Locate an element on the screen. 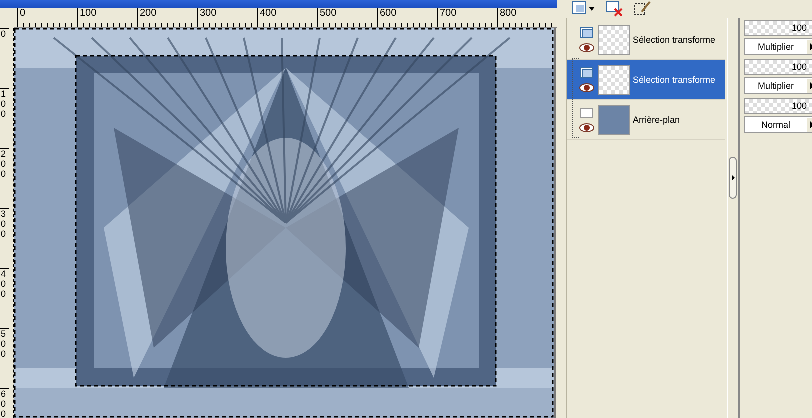 Image resolution: width=812 pixels, height=418 pixels. layer-name: Arrière-plan is located at coordinates (656, 119).